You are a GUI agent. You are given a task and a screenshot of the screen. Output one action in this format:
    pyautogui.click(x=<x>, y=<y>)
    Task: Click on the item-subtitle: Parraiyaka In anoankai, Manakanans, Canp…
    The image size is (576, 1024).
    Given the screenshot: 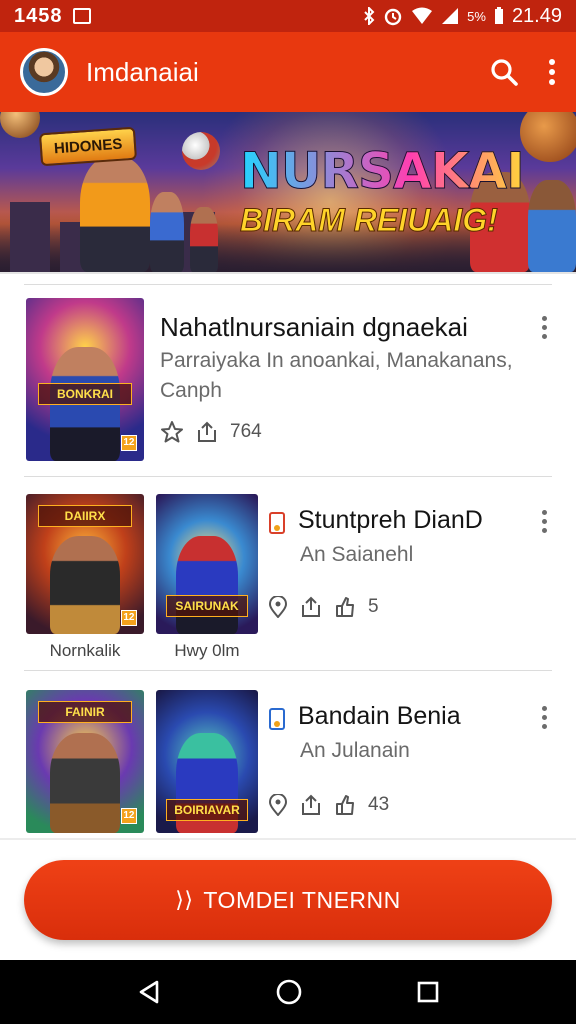 What is the action you would take?
    pyautogui.click(x=336, y=375)
    